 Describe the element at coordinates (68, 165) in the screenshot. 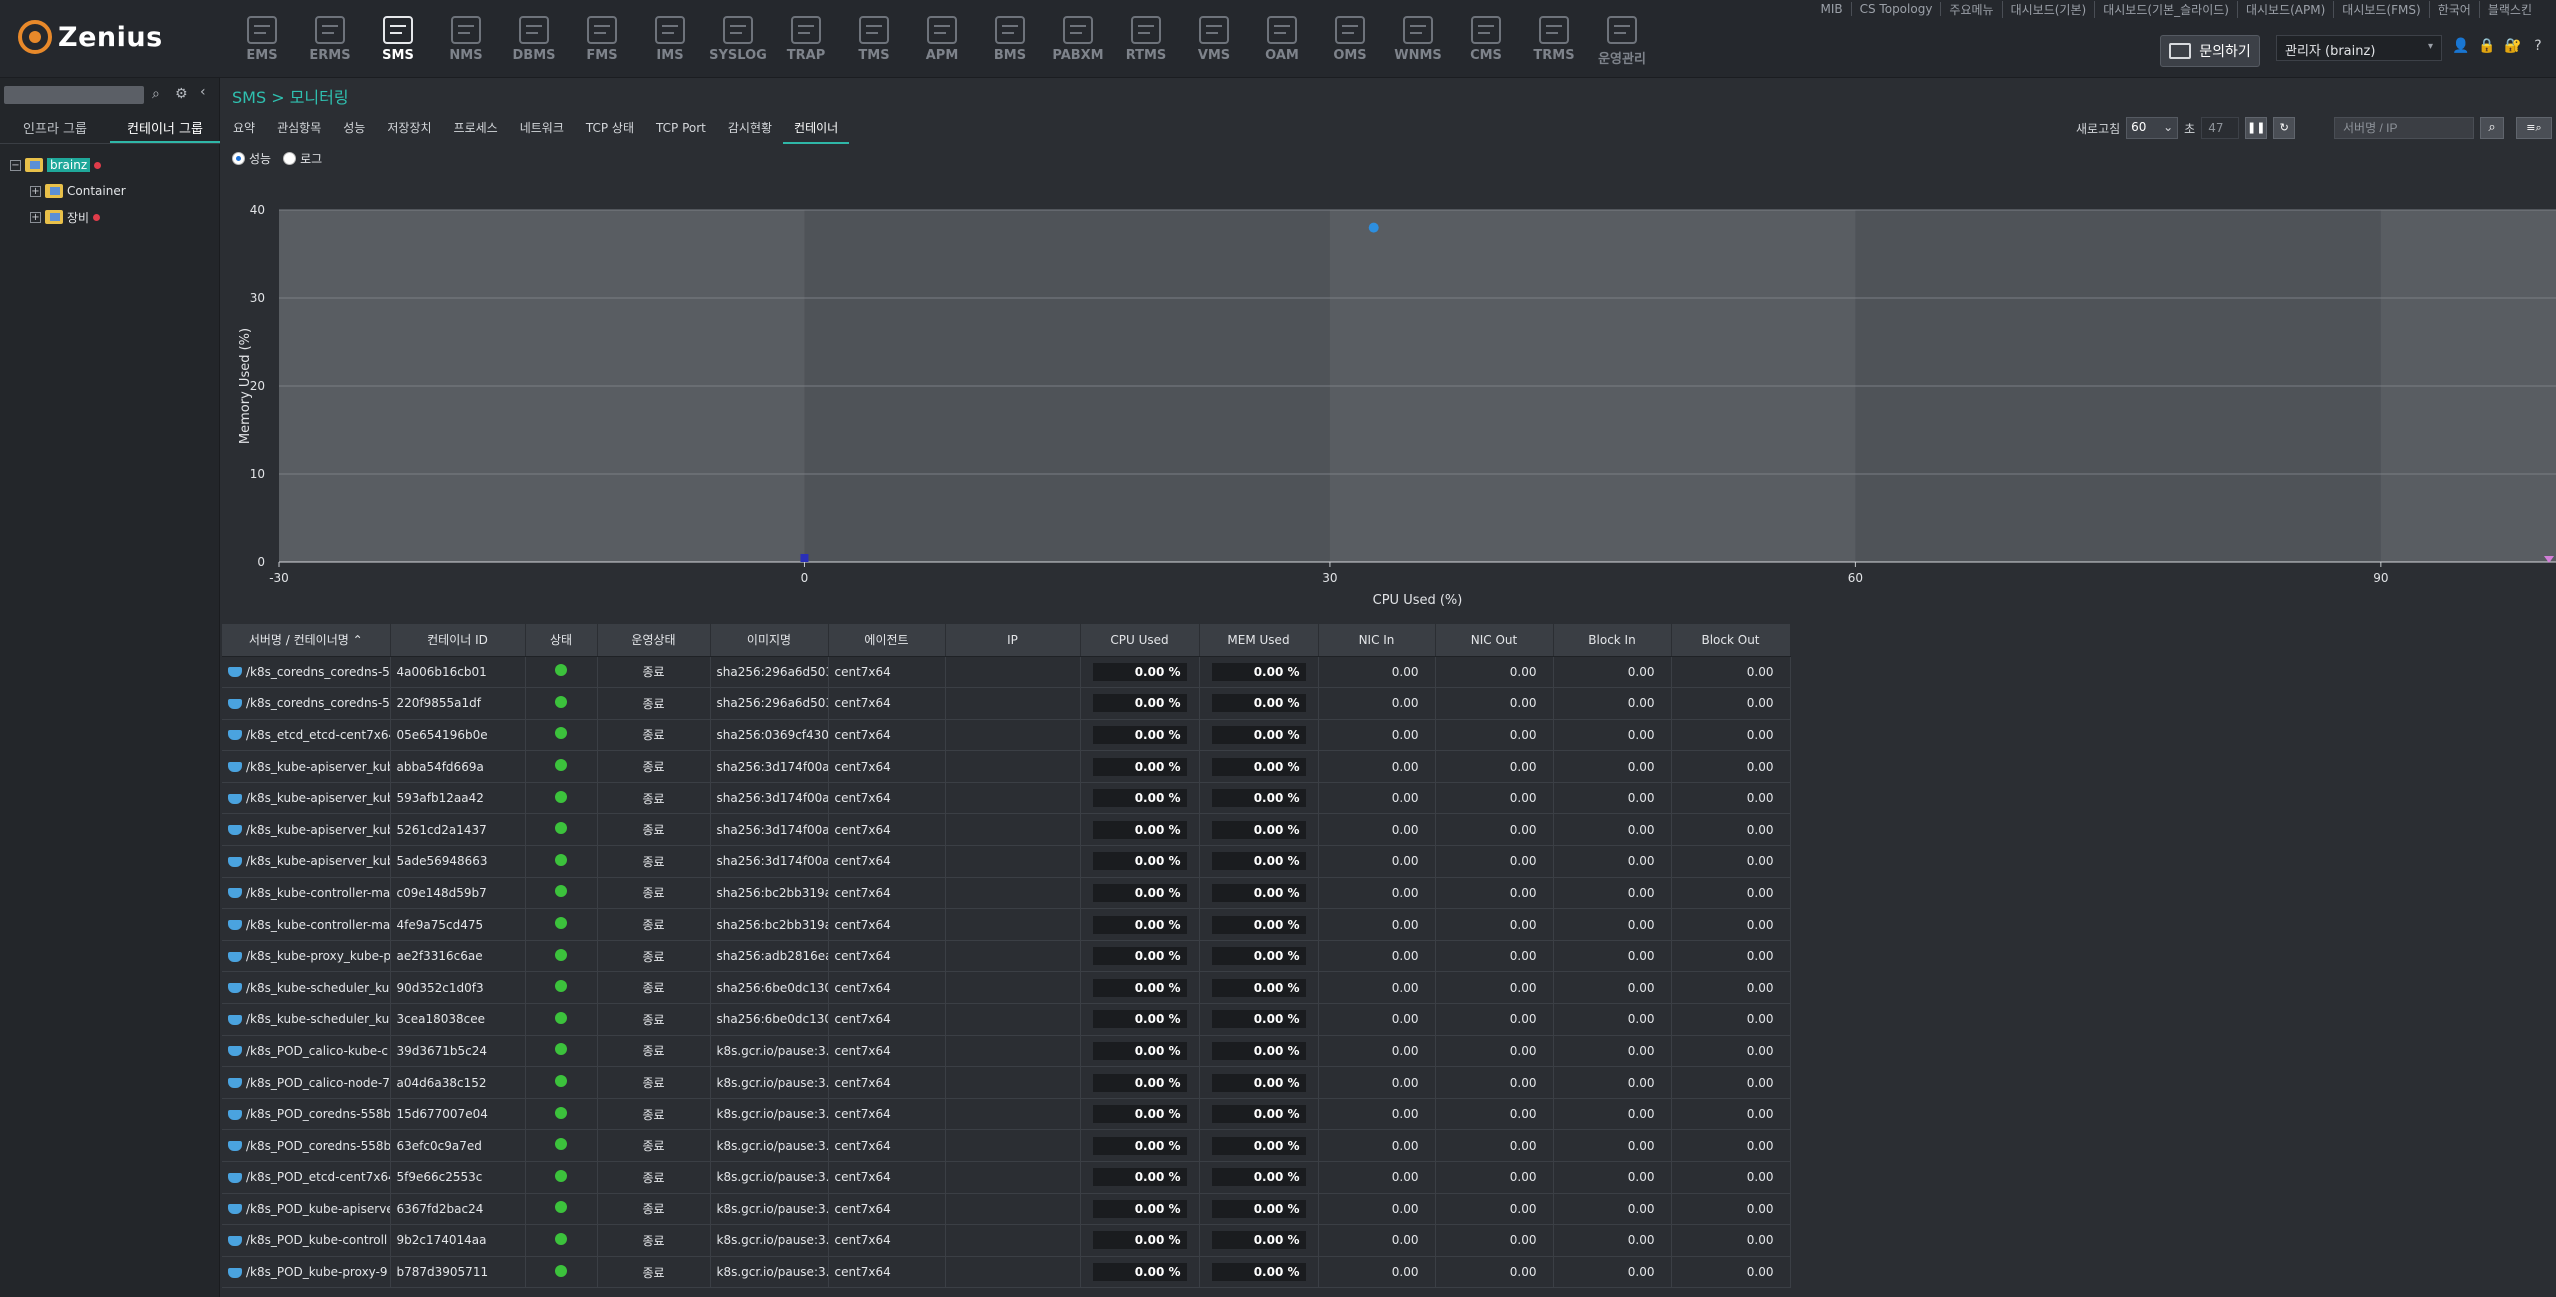

I see `tree-node: − brainz` at that location.